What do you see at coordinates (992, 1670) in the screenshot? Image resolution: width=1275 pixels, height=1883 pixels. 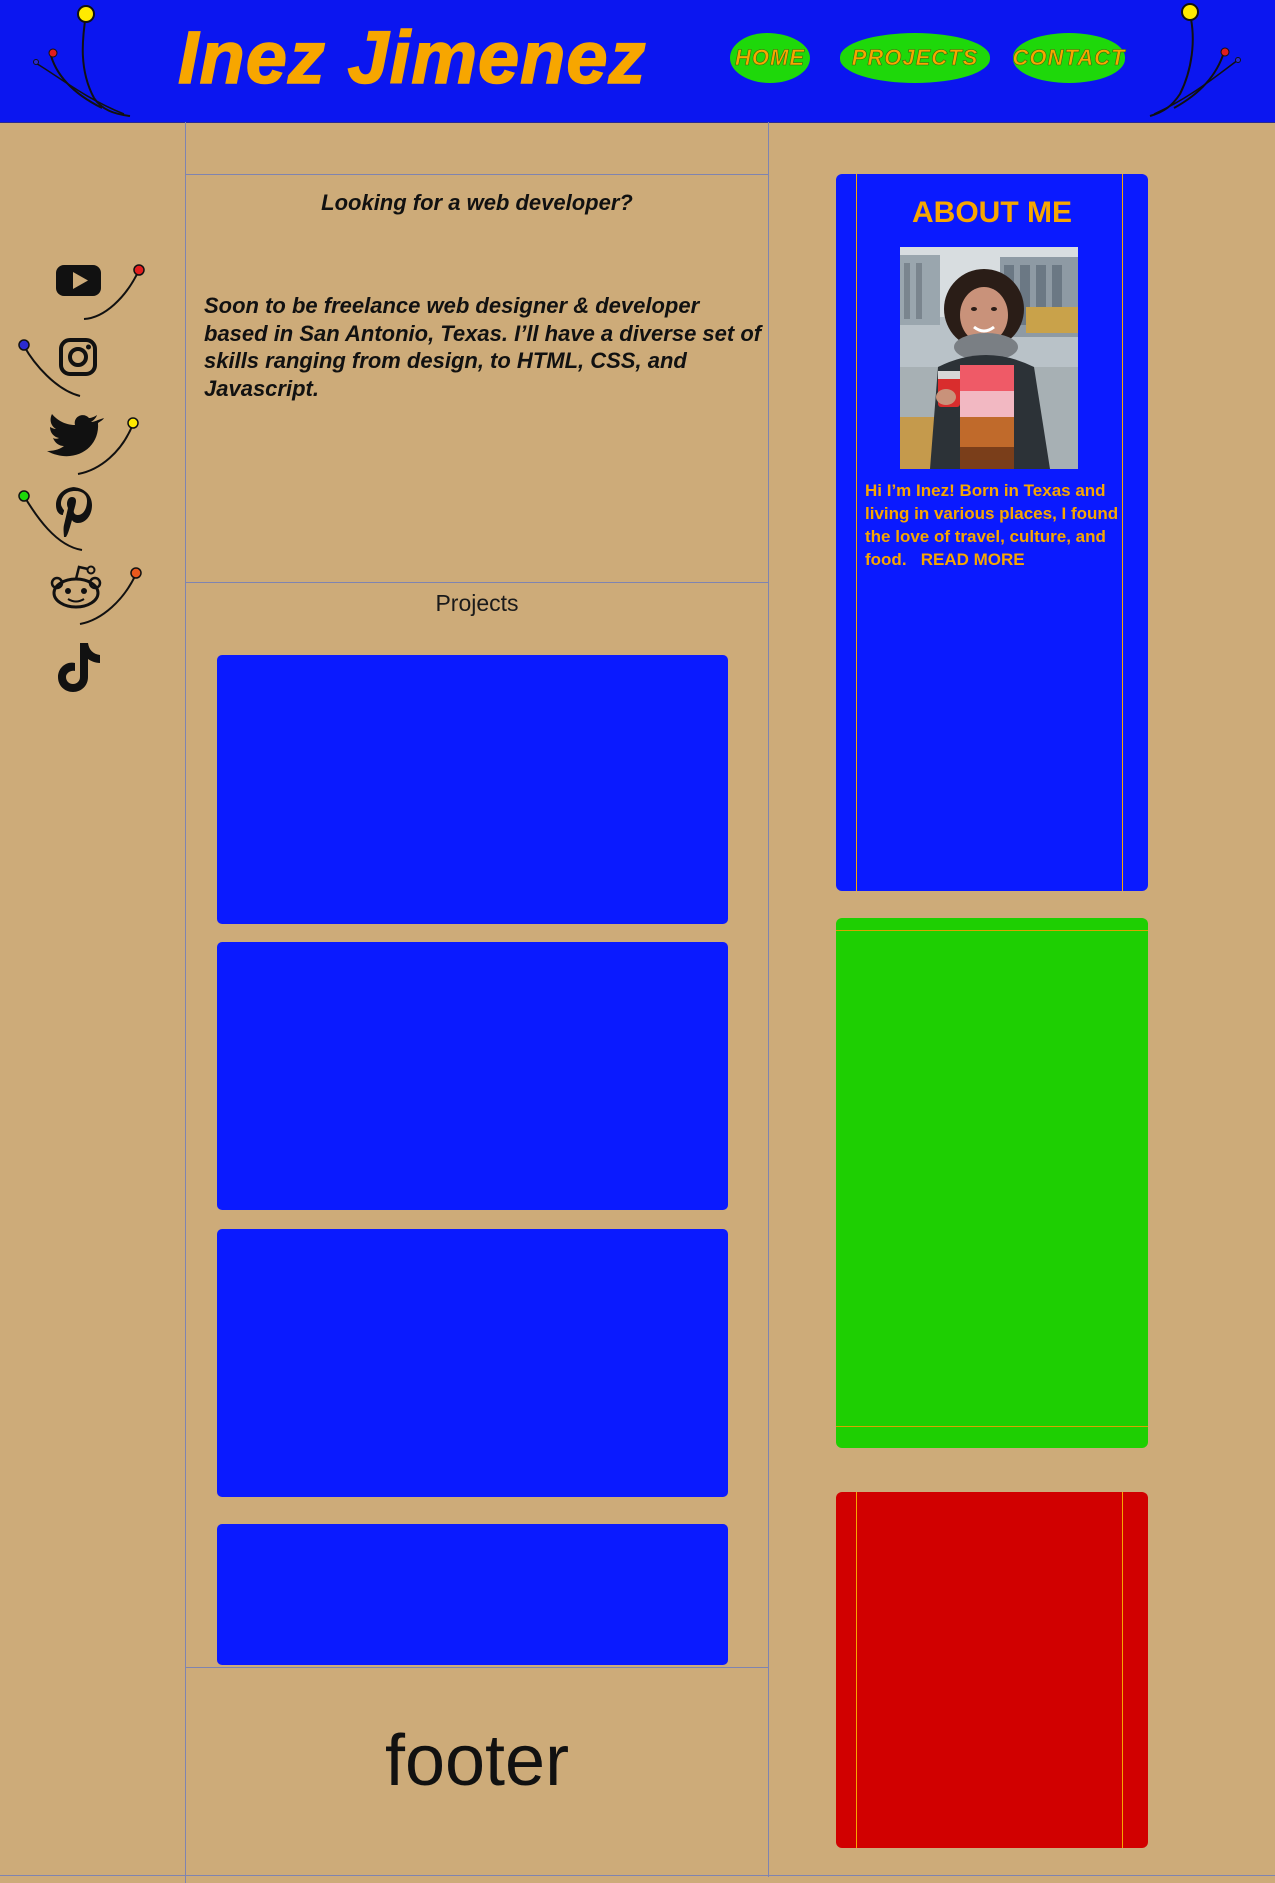 I see `red-card` at bounding box center [992, 1670].